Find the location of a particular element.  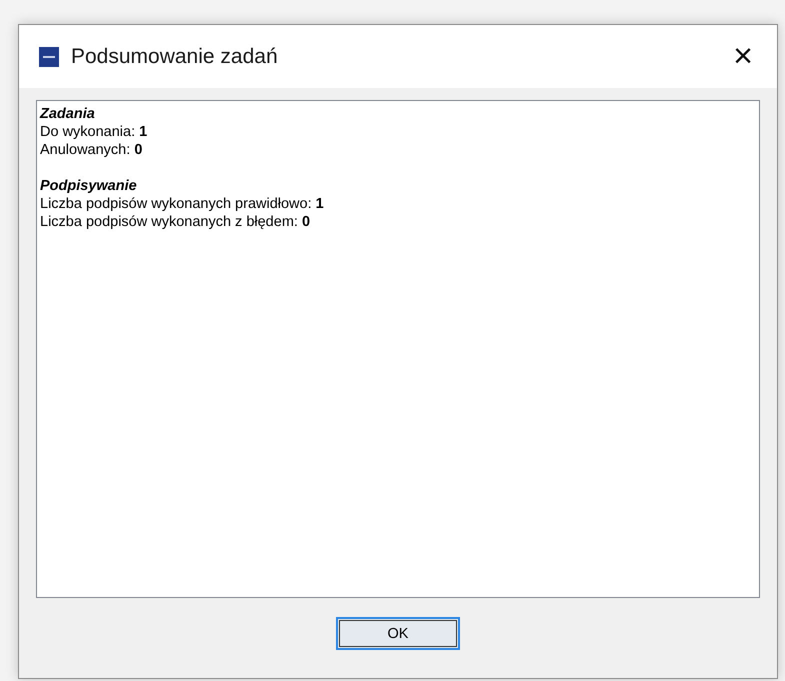

section-heading: Podpisywanie is located at coordinates (89, 186).